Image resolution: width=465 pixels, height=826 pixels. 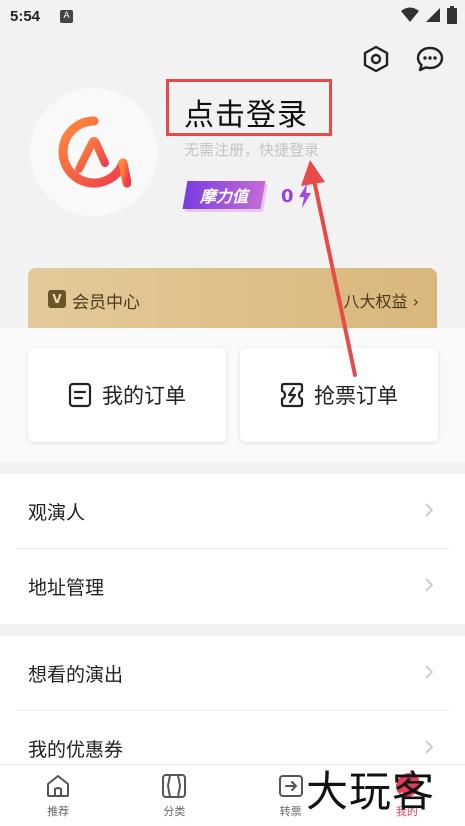 What do you see at coordinates (232, 673) in the screenshot?
I see `list-item-wishlist: 想看的演出` at bounding box center [232, 673].